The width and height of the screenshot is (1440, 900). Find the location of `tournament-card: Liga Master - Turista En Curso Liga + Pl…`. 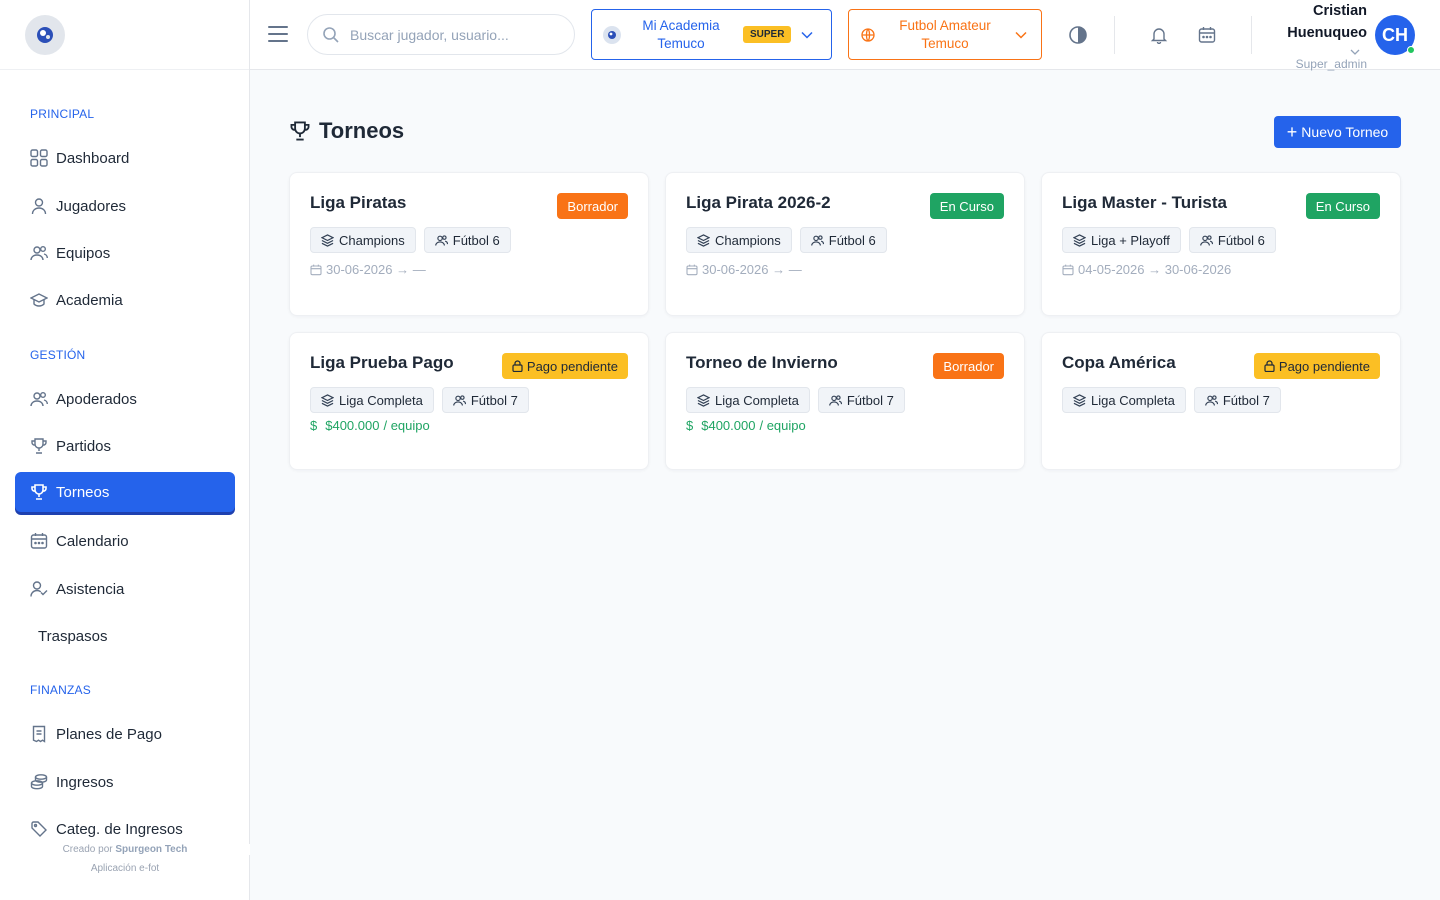

tournament-card: Liga Master - Turista En Curso Liga + Pl… is located at coordinates (1221, 244).